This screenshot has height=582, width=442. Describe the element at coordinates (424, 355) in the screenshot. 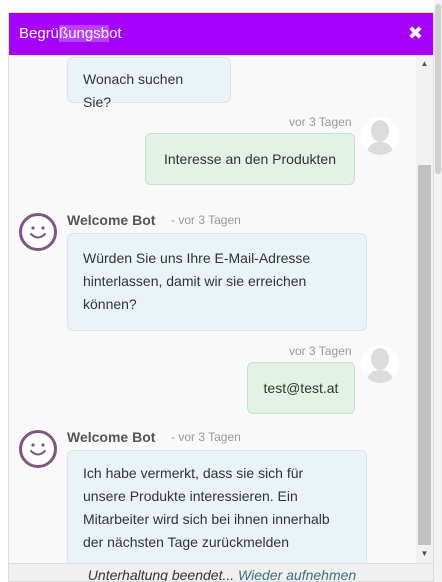

I see `chat-scrollbar-thumb` at that location.